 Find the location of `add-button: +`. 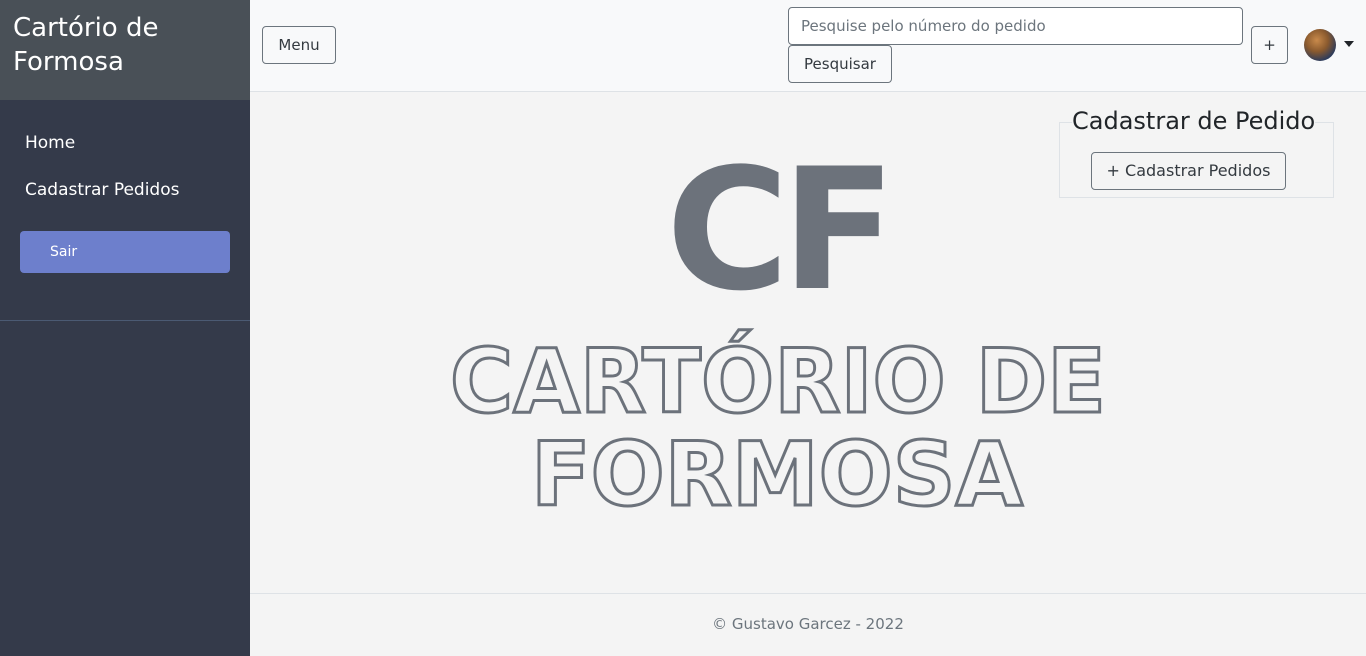

add-button: + is located at coordinates (1269, 45).